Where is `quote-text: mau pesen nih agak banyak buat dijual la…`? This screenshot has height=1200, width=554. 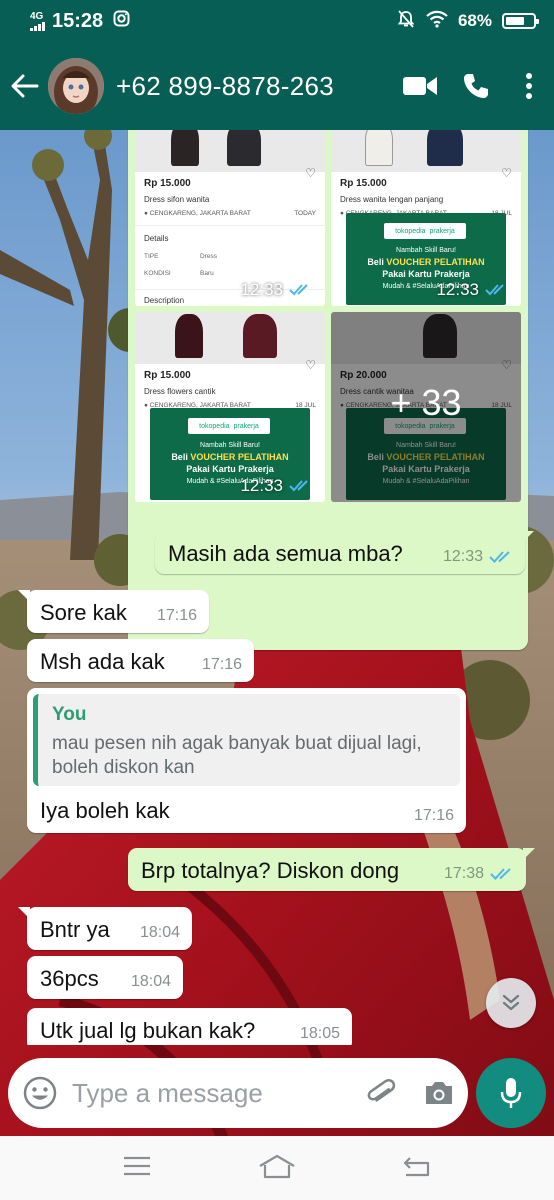
quote-text: mau pesen nih agak banyak buat dijual la… is located at coordinates (237, 755).